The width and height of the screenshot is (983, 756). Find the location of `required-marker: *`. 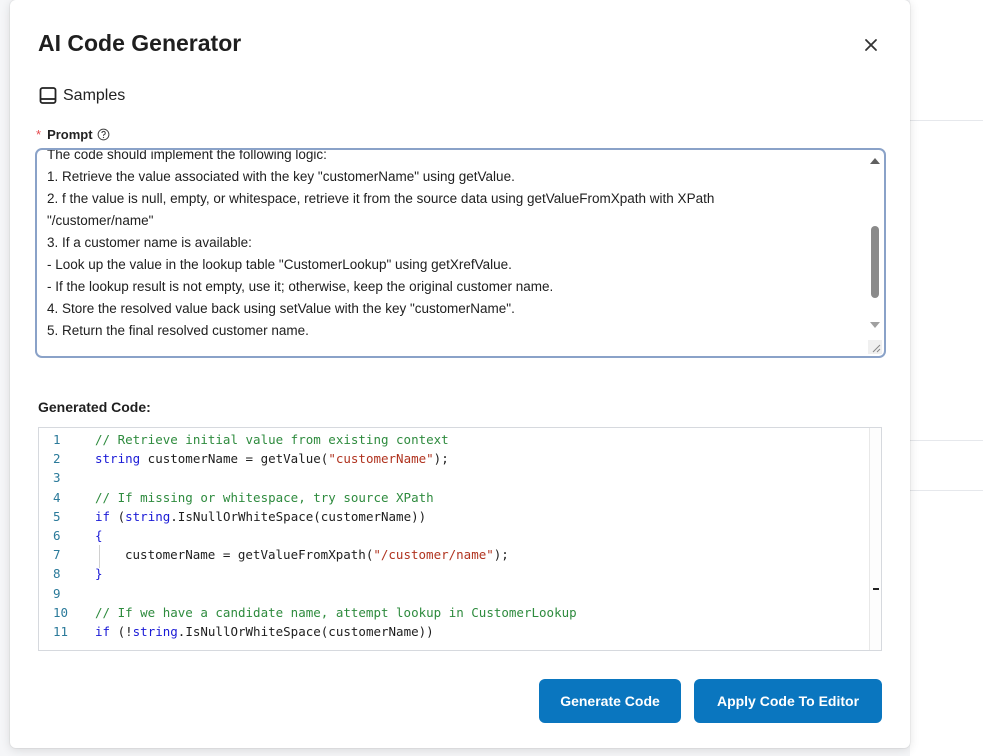

required-marker: * is located at coordinates (39, 134).